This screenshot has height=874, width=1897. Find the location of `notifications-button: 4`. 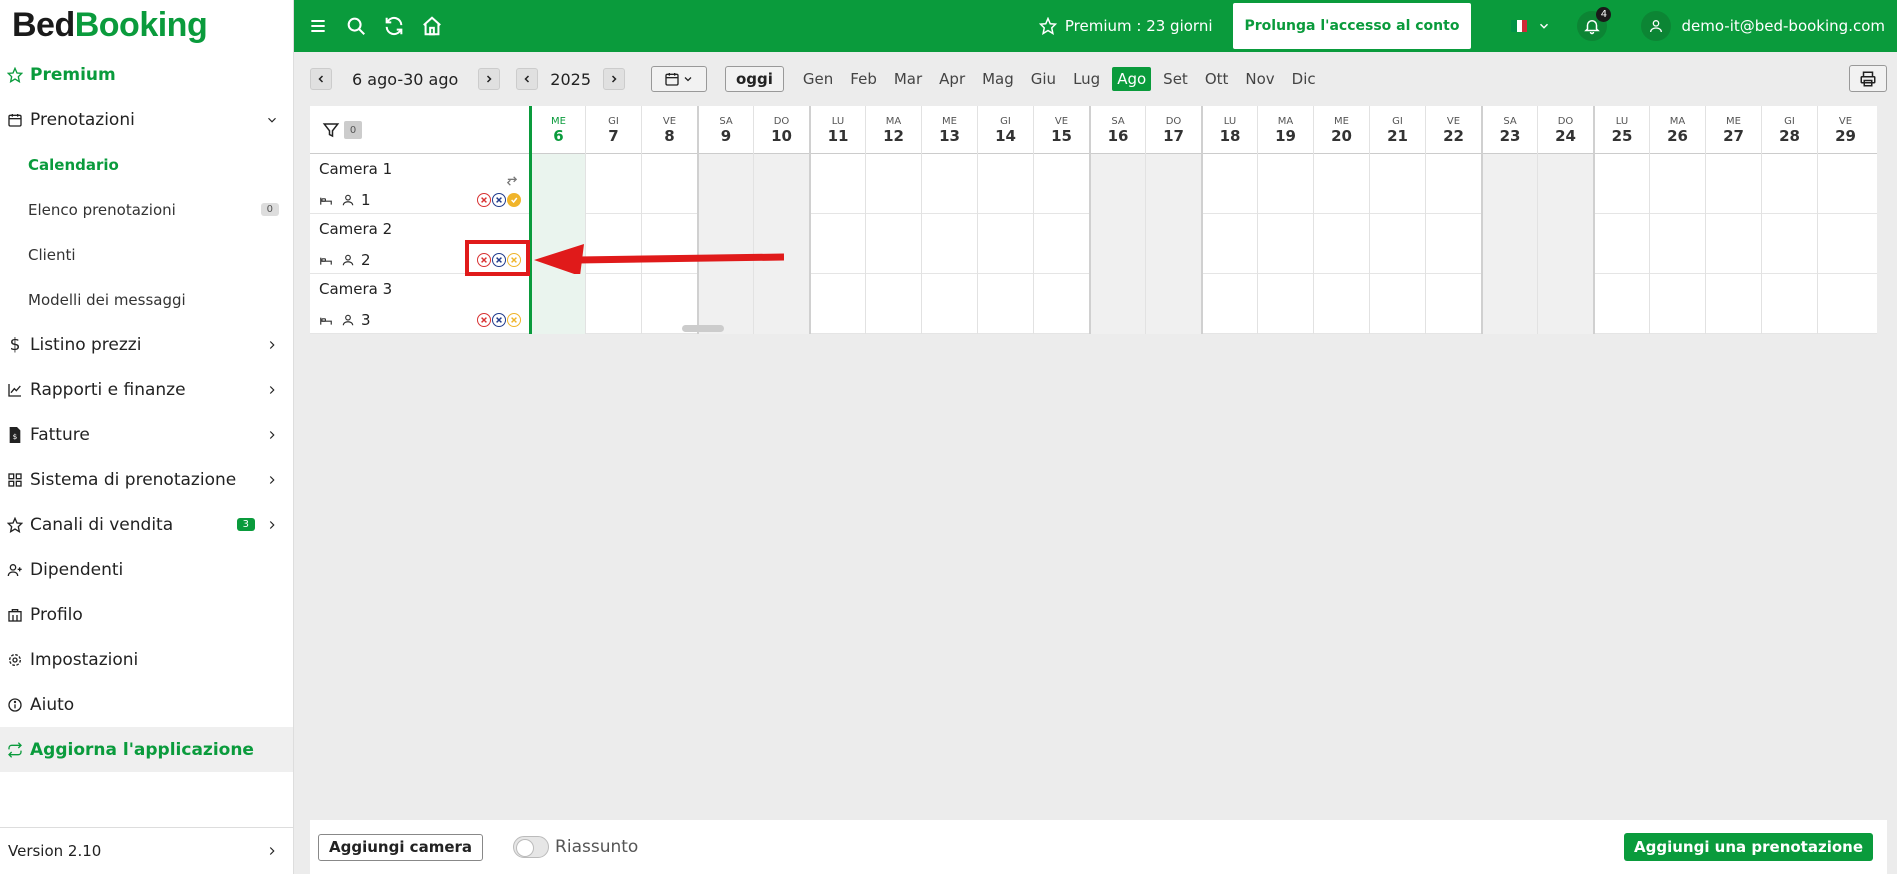

notifications-button: 4 is located at coordinates (1594, 24).